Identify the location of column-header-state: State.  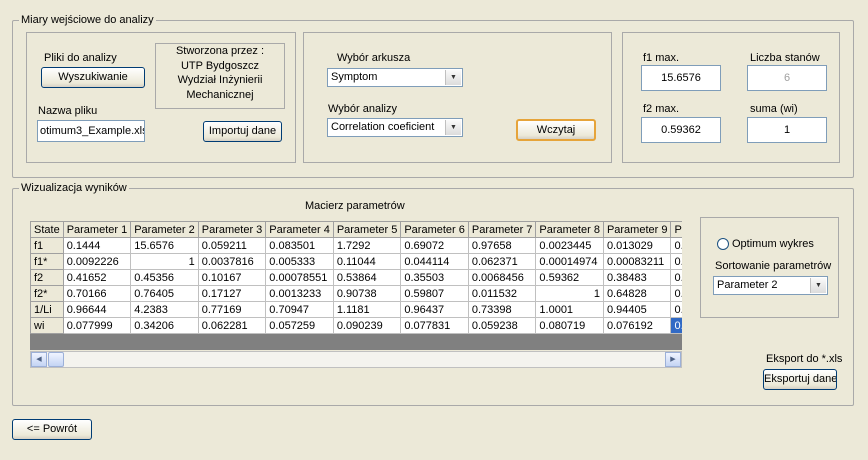
(47, 229).